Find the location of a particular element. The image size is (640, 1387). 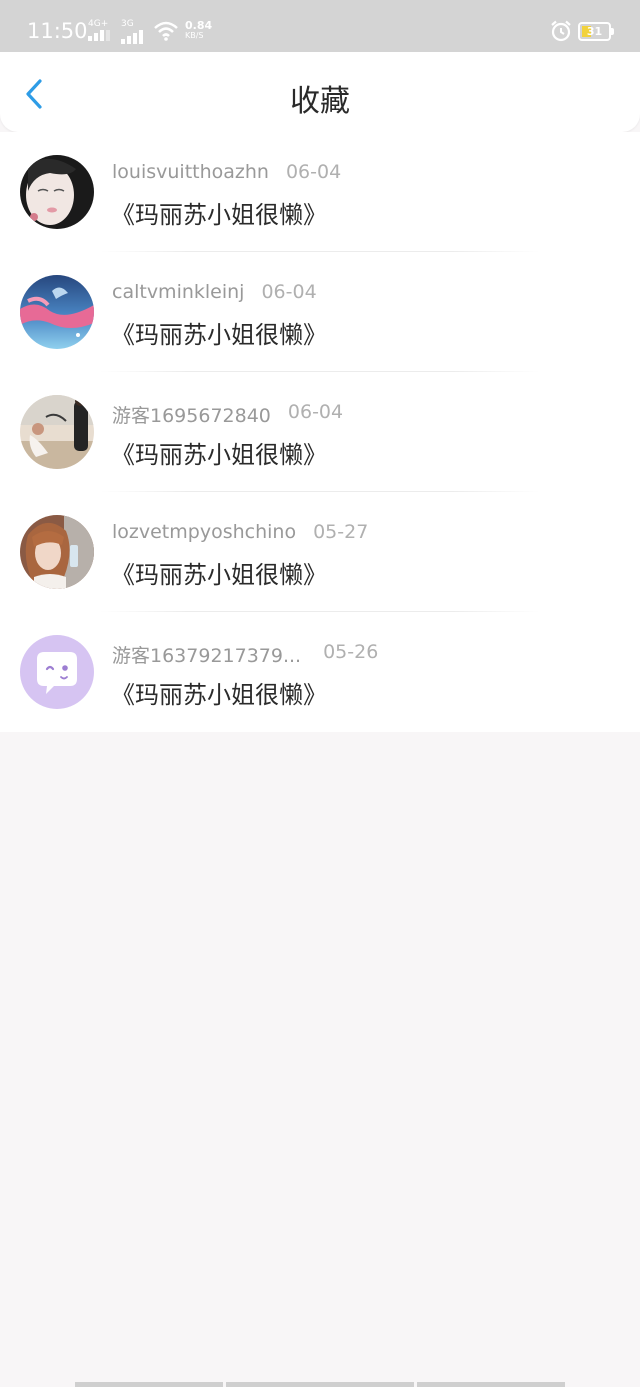

list-item: 游客1695672840 06-04 《玛丽苏小姐很懒》 is located at coordinates (320, 432).